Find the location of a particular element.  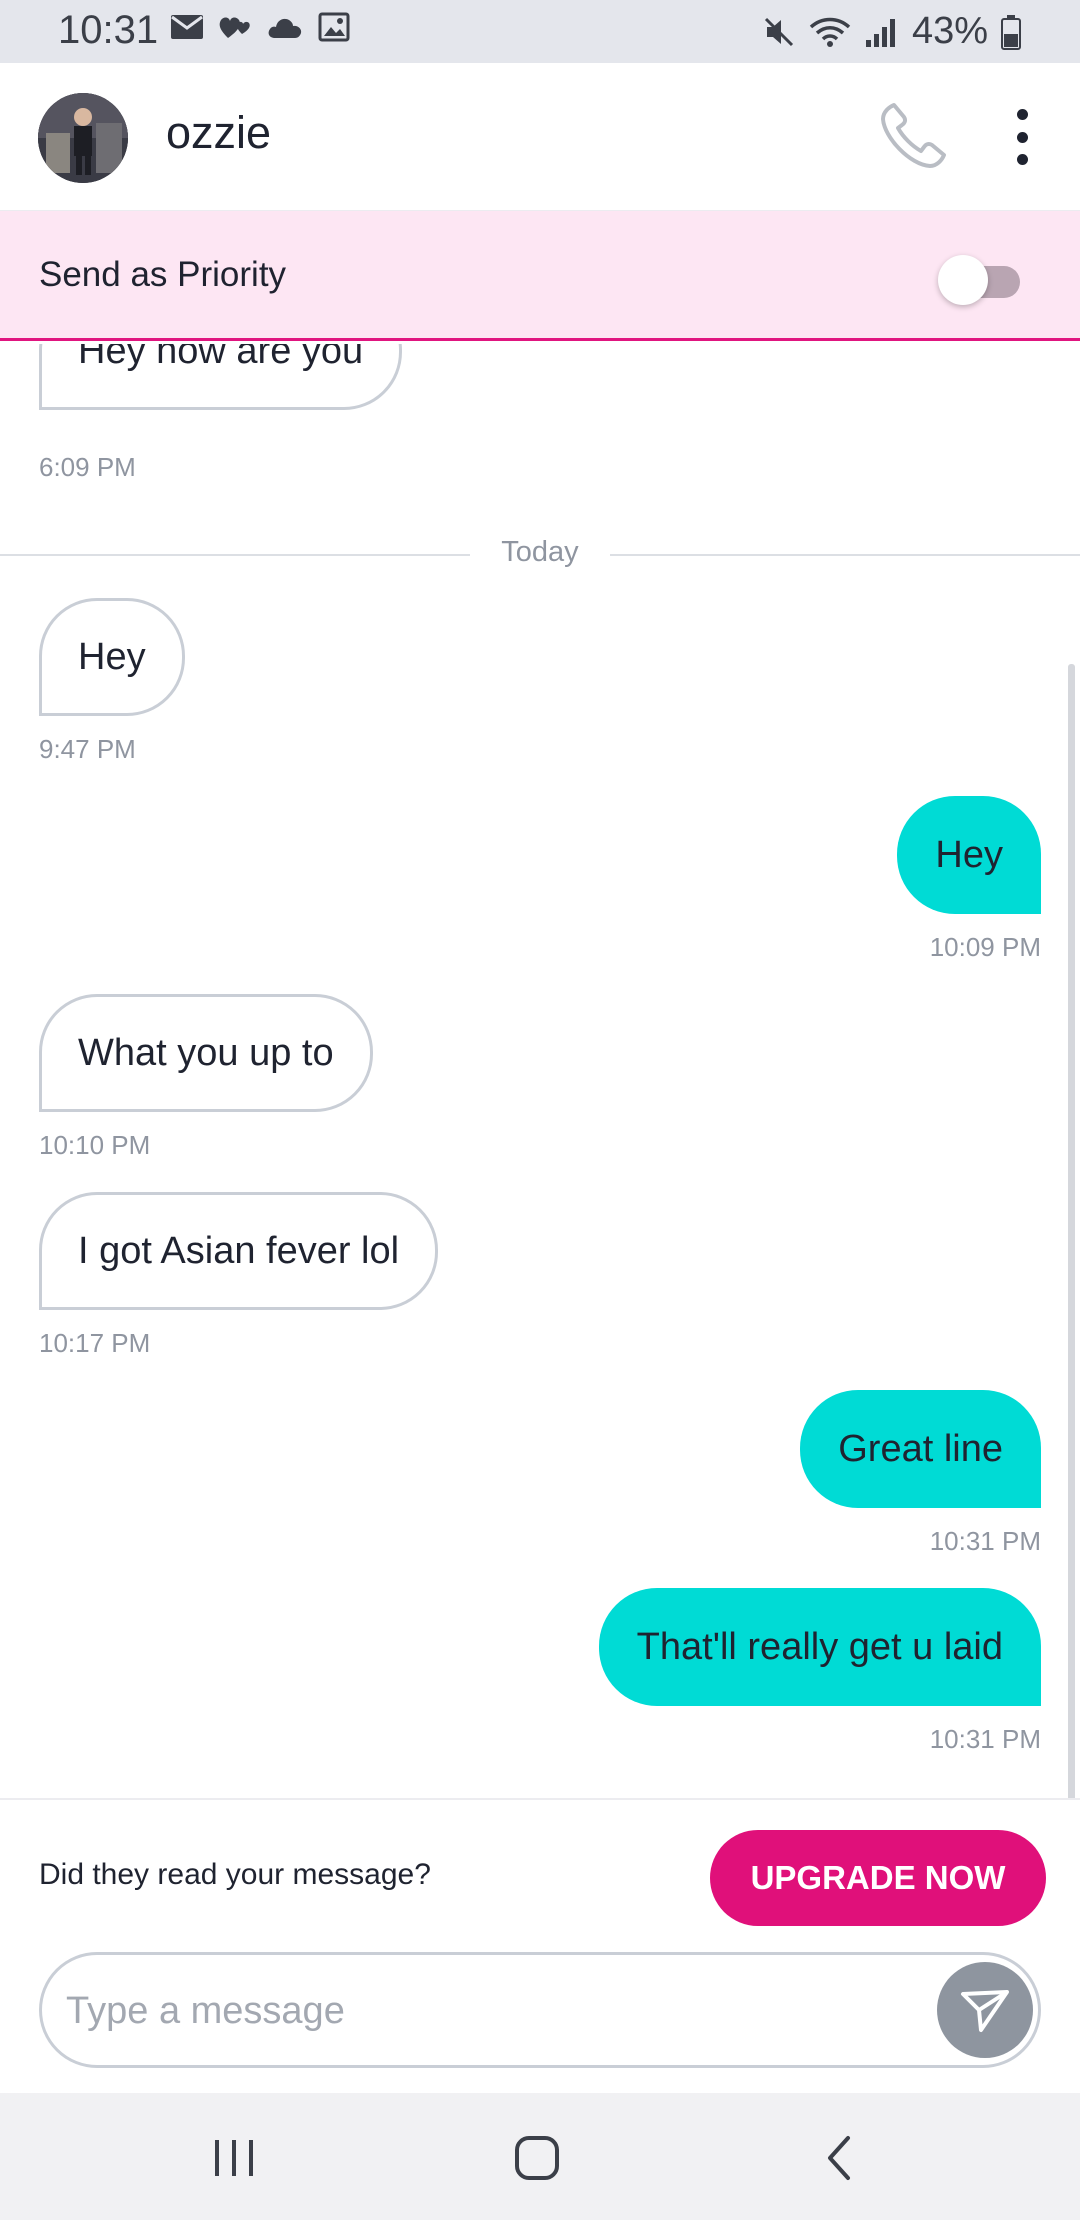

message-composer is located at coordinates (540, 2010).